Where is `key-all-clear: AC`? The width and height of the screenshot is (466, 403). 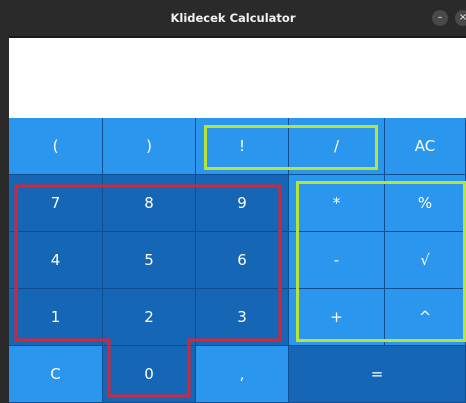
key-all-clear: AC is located at coordinates (425, 146).